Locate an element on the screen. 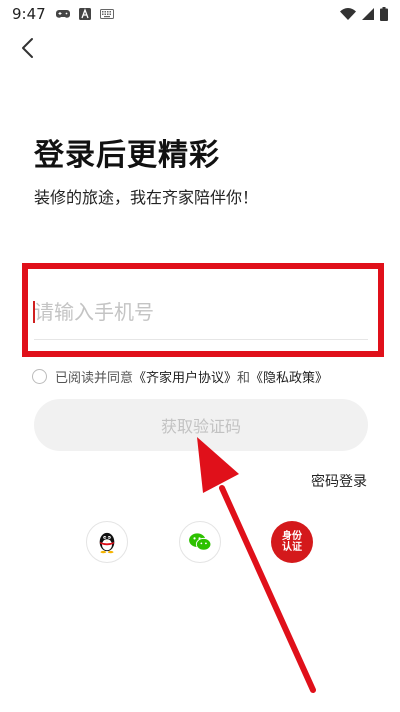 Image resolution: width=400 pixels, height=712 pixels. battery-icon is located at coordinates (384, 14).